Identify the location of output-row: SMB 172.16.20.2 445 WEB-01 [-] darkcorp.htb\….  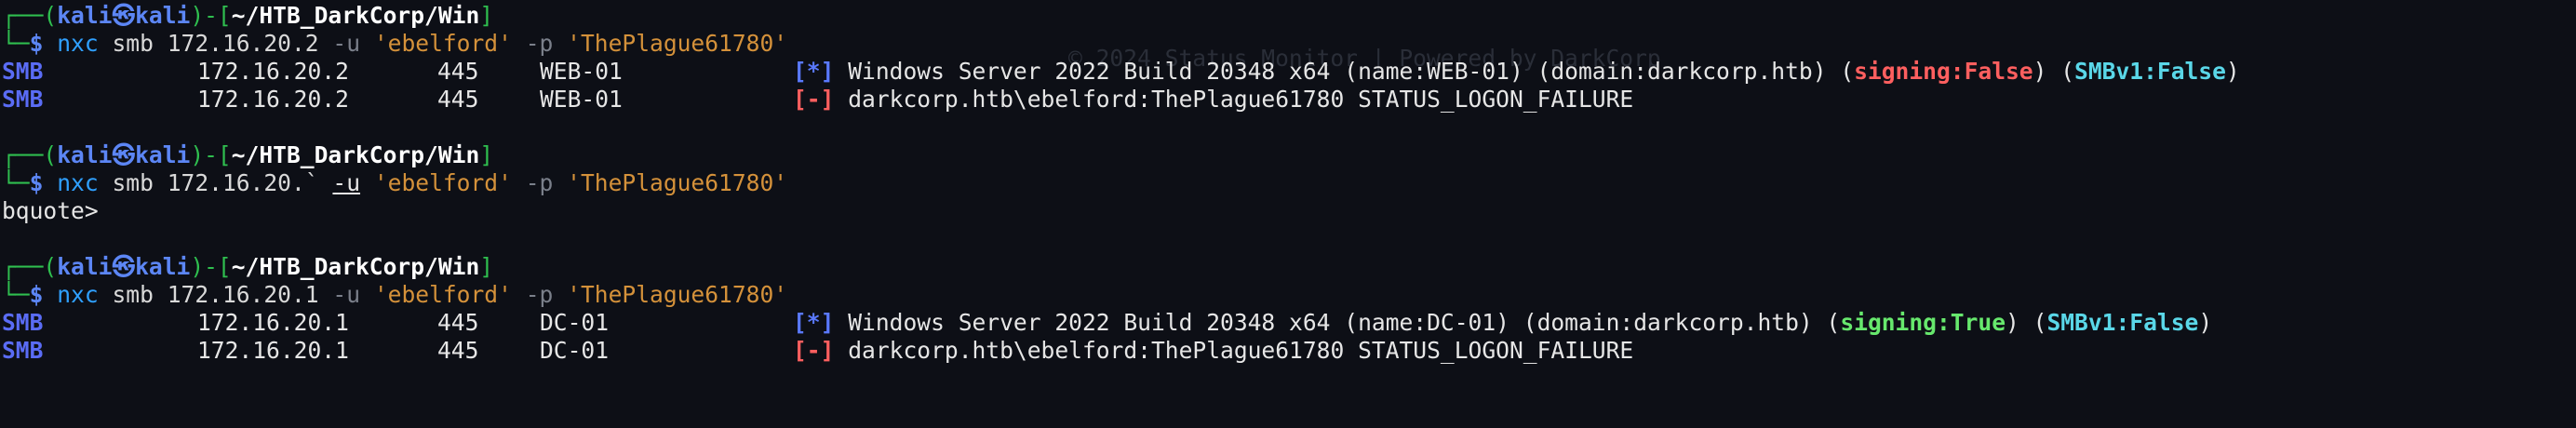
(1288, 100).